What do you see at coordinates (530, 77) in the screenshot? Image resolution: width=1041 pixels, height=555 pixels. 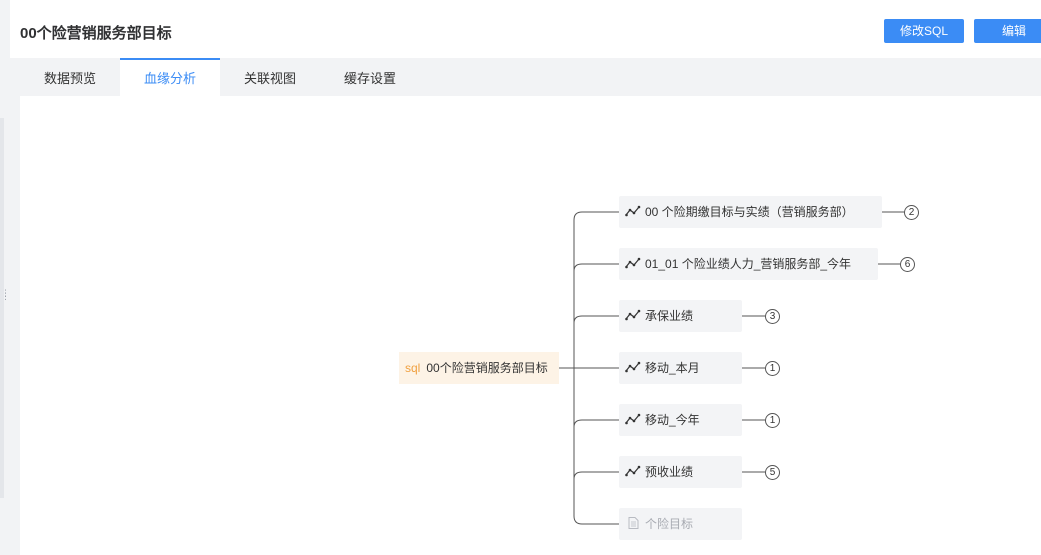 I see `tab-bar: 数据预览 血缘分析 关联视图 缓存设置` at bounding box center [530, 77].